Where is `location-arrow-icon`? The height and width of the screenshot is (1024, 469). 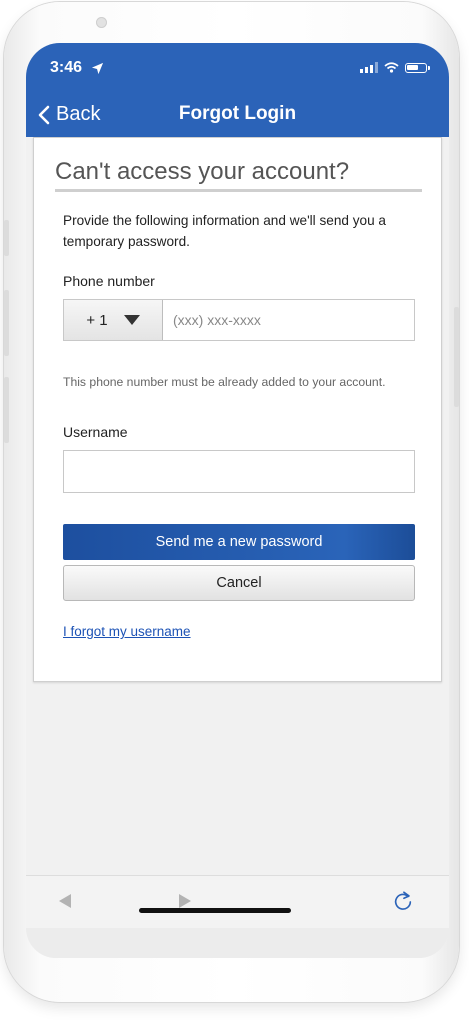 location-arrow-icon is located at coordinates (97, 68).